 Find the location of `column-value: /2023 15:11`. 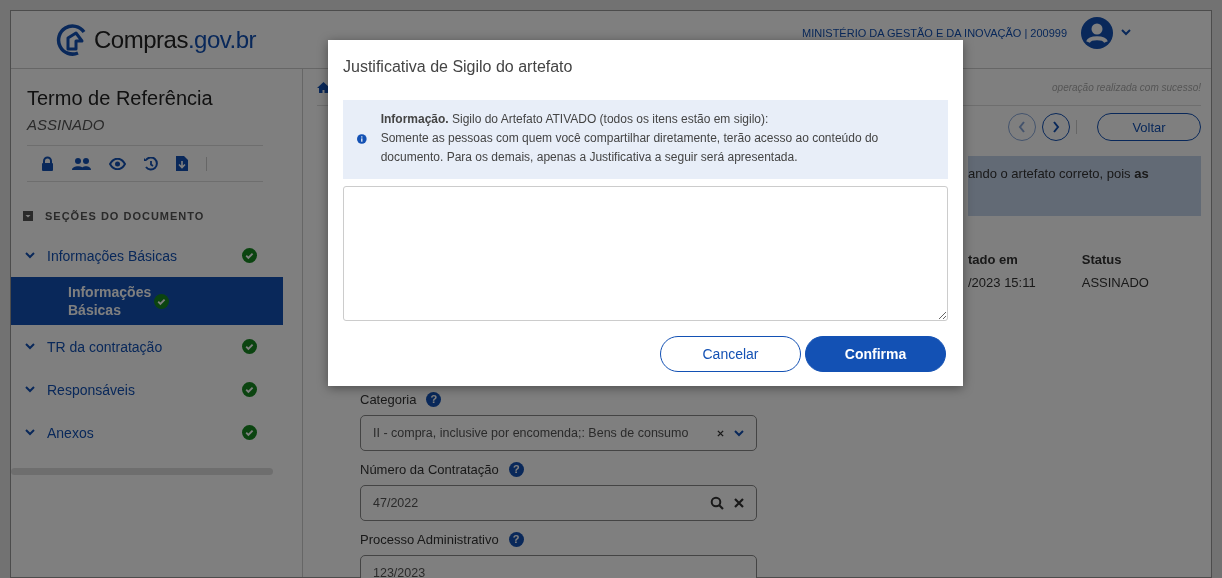

column-value: /2023 15:11 is located at coordinates (1002, 282).